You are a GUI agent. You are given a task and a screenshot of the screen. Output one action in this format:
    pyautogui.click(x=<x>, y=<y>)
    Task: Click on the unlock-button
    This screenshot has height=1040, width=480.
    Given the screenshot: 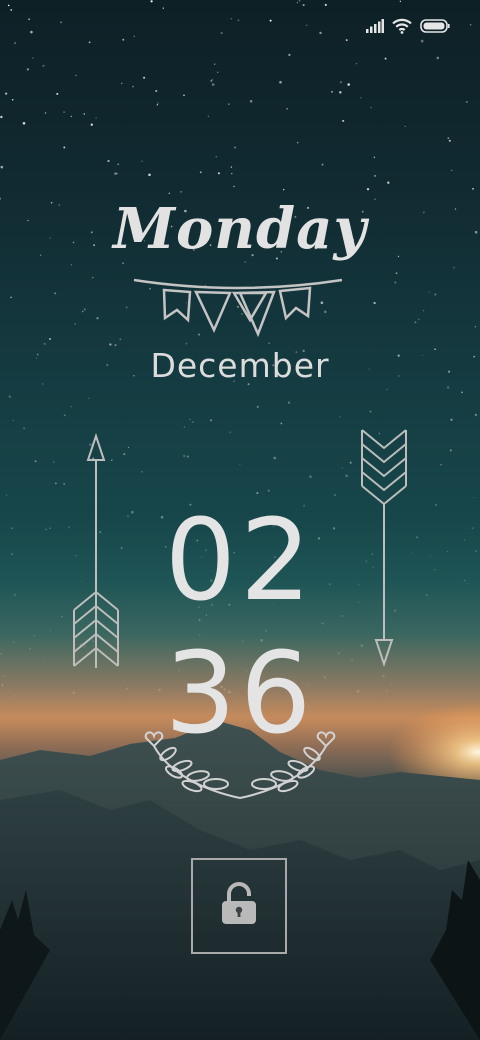 What is the action you would take?
    pyautogui.click(x=239, y=906)
    